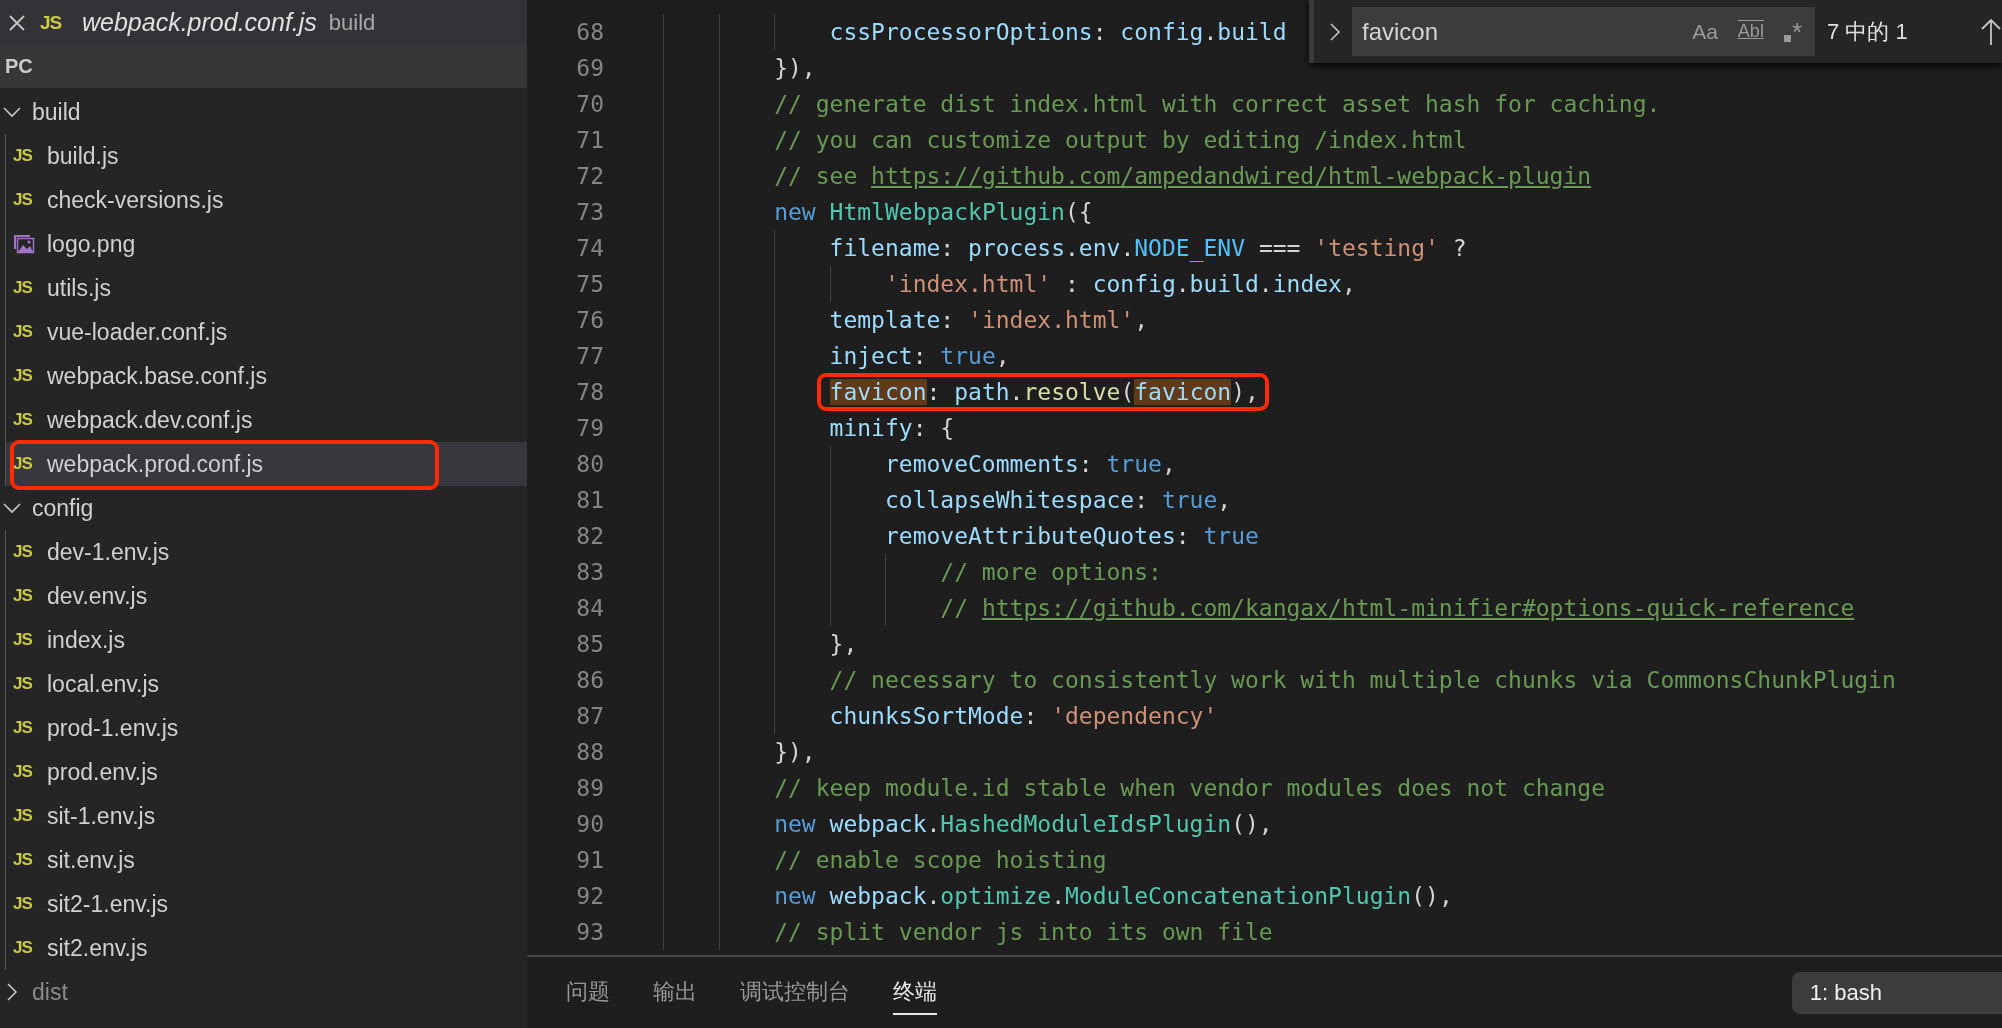  I want to click on file-item: JS sit2.env.js, so click(266, 948).